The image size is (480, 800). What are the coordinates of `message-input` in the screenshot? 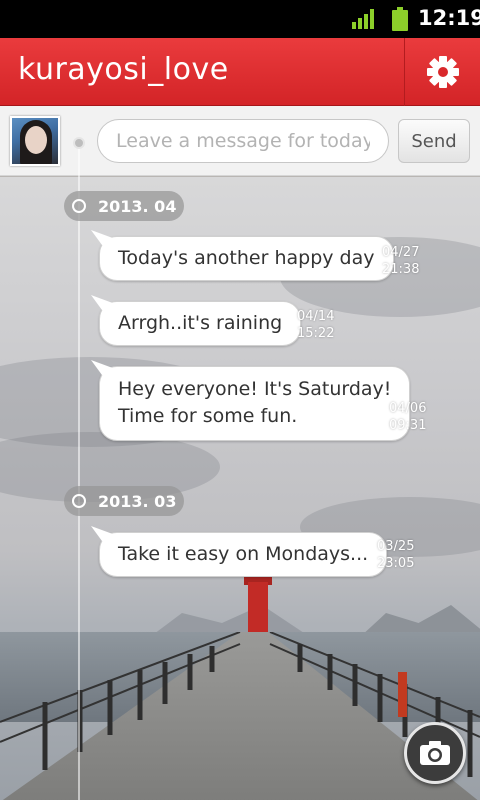 It's located at (243, 141).